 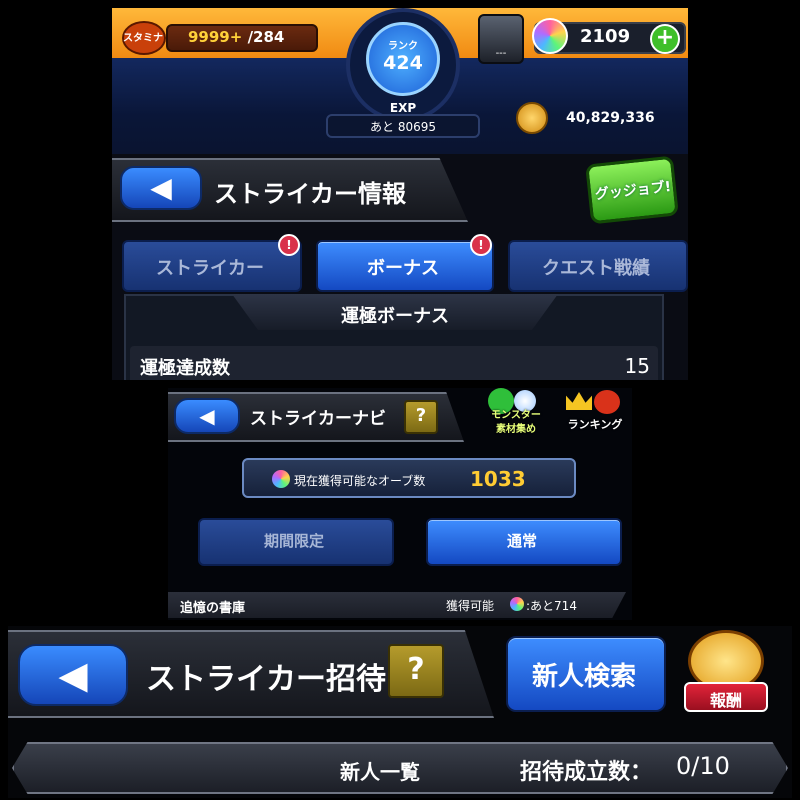 I want to click on list-item-remaining: :あと714, so click(x=551, y=606).